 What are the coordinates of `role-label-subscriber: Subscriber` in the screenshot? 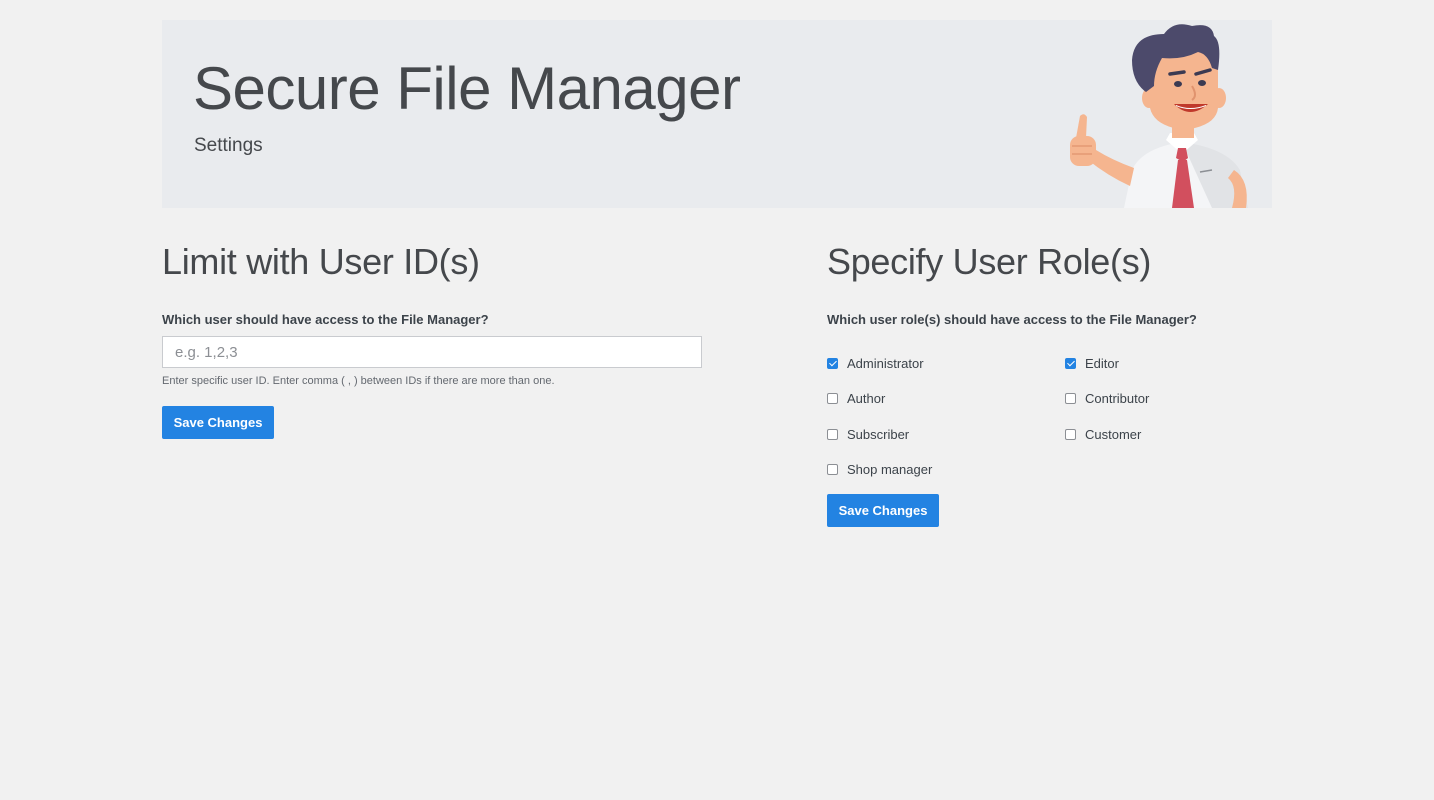 It's located at (878, 434).